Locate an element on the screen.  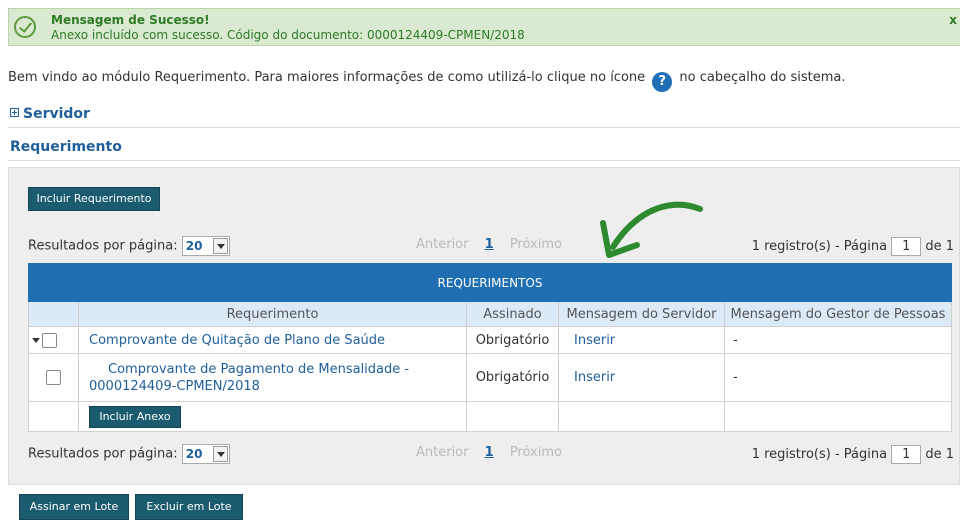
excluir-em-lote-button: Excluir em Lote is located at coordinates (189, 507).